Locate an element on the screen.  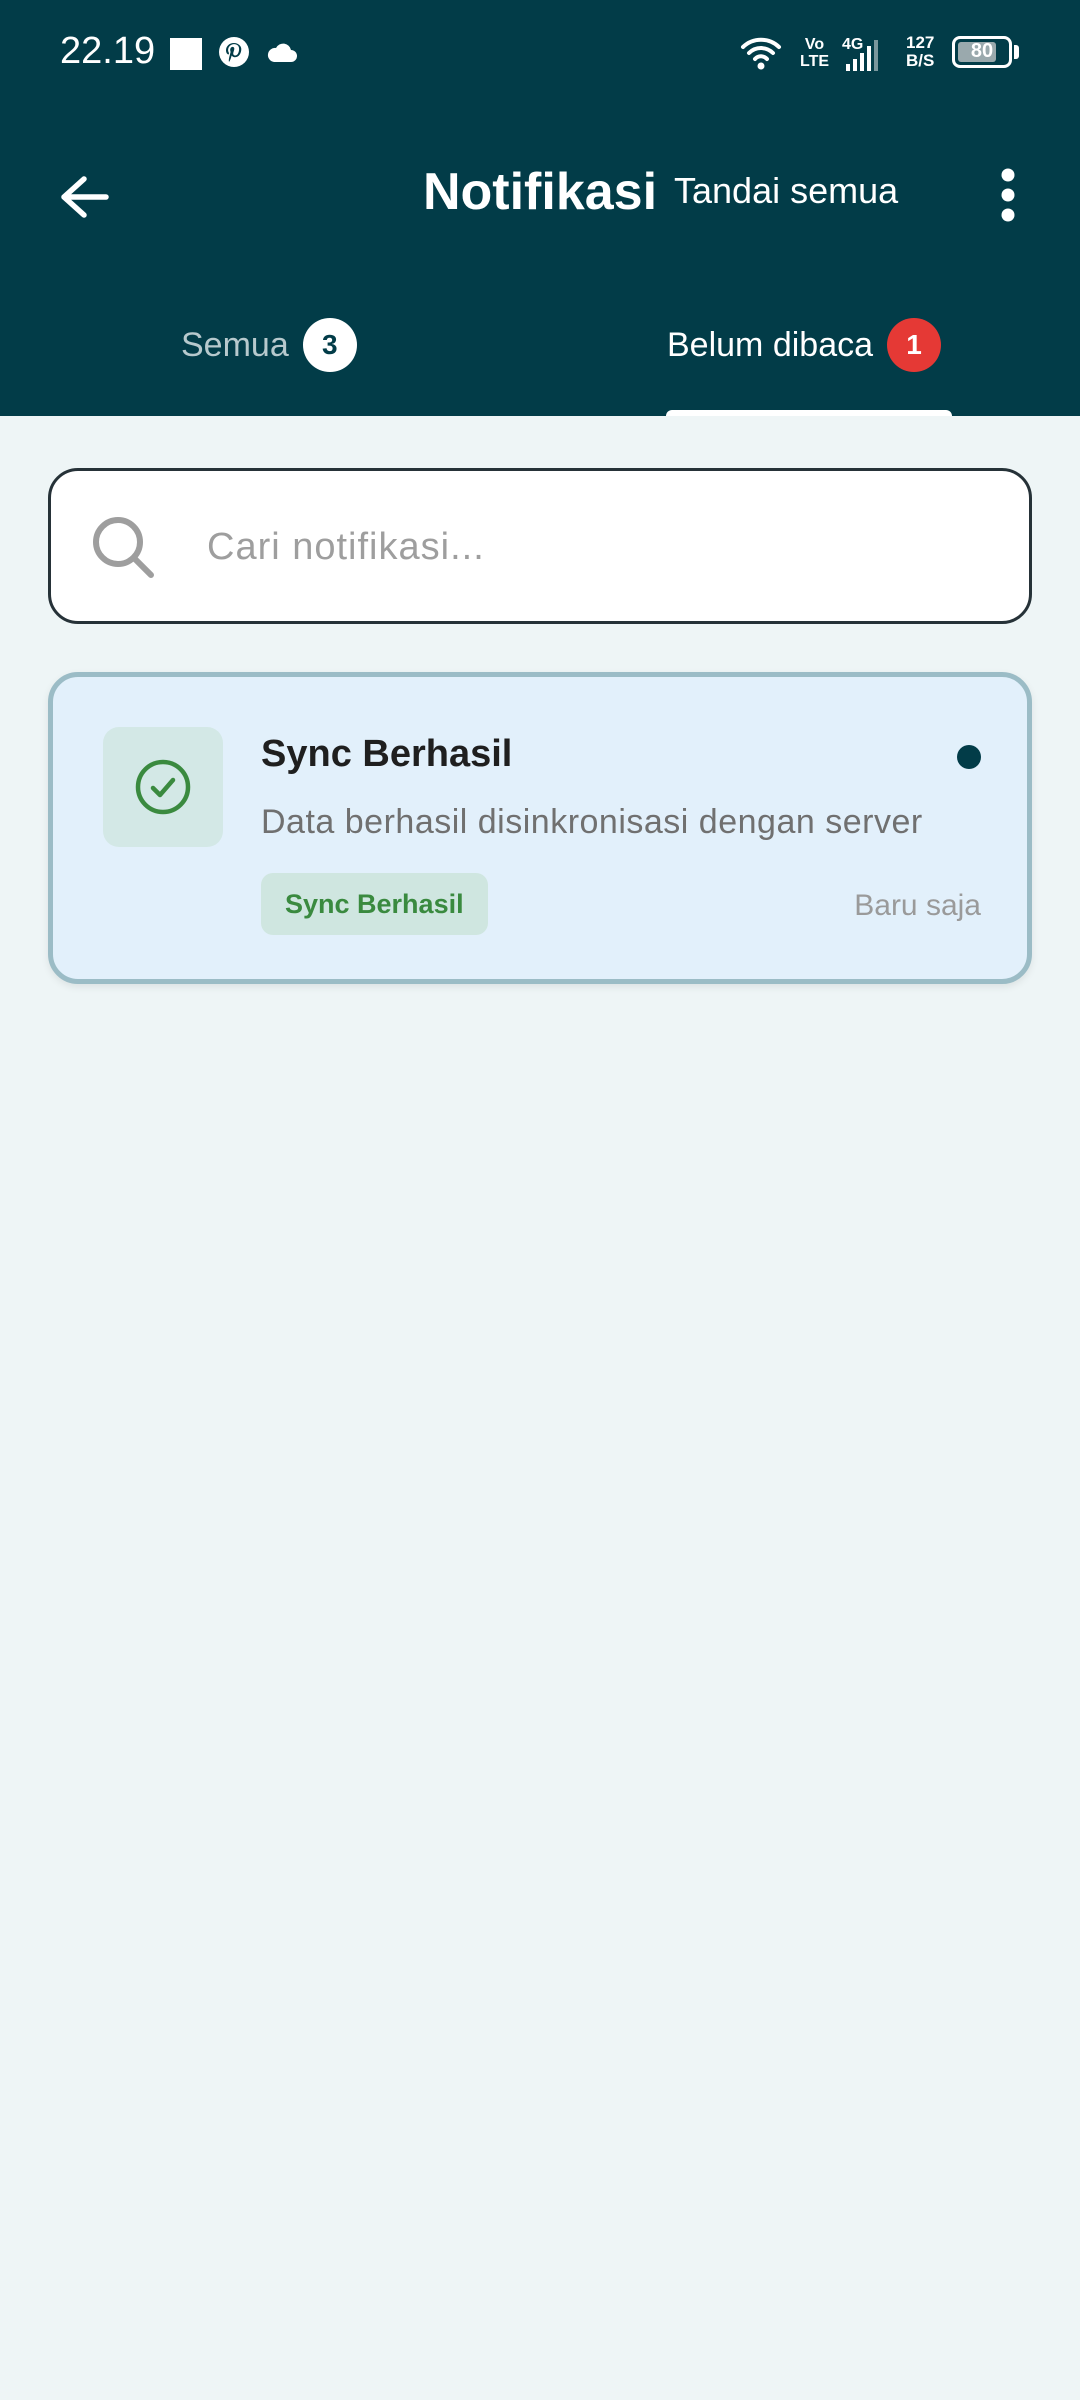
more-options-button is located at coordinates (1008, 195).